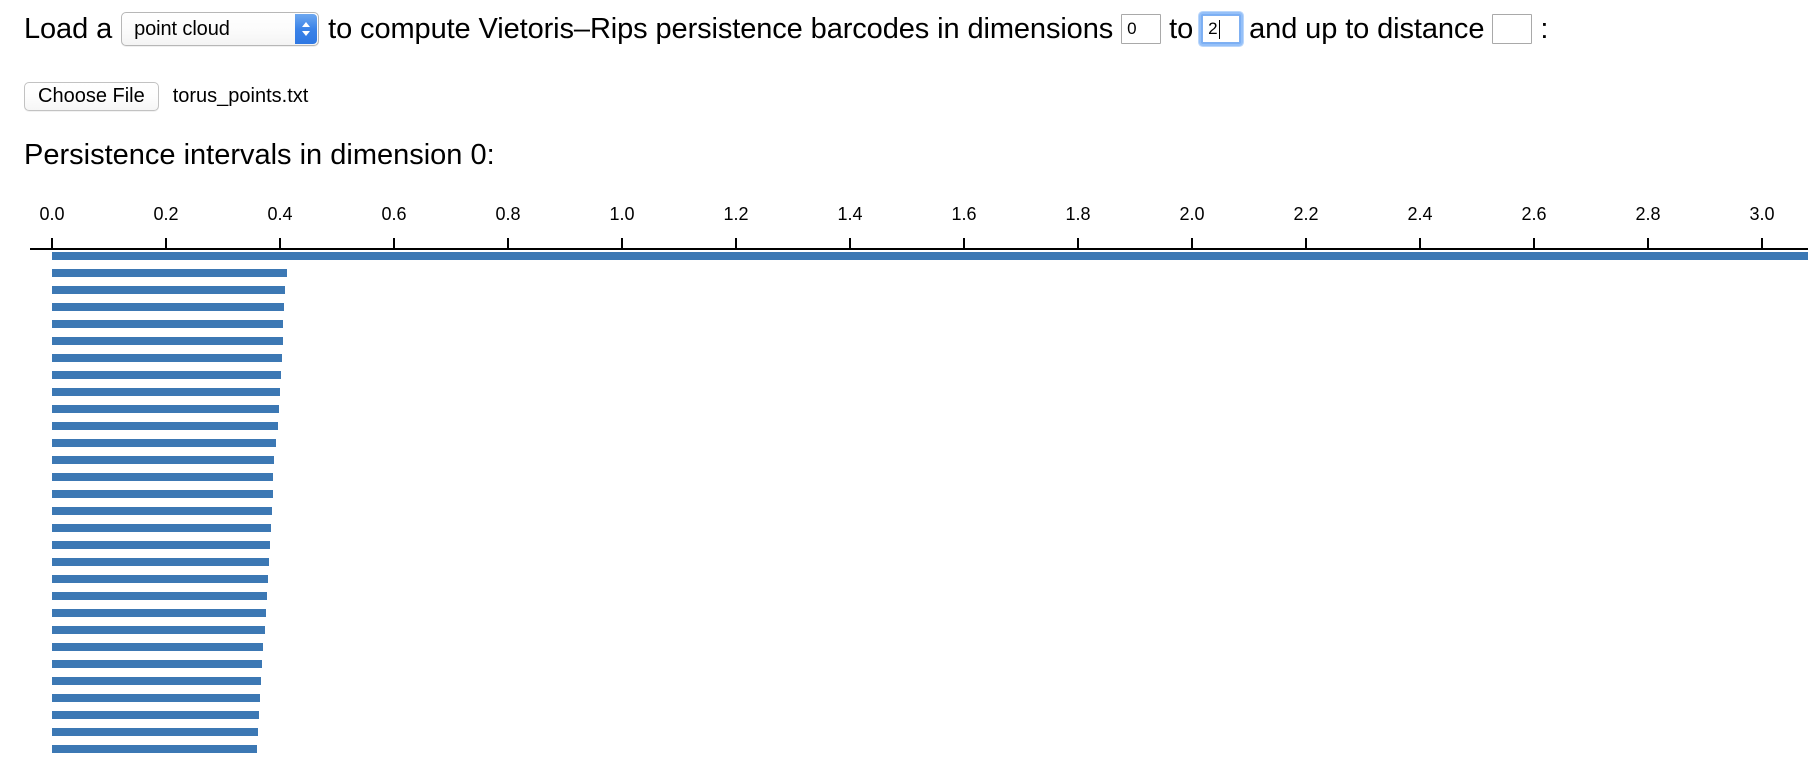 This screenshot has height=760, width=1818. Describe the element at coordinates (1420, 214) in the screenshot. I see `axis-tick-label: 2.4` at that location.